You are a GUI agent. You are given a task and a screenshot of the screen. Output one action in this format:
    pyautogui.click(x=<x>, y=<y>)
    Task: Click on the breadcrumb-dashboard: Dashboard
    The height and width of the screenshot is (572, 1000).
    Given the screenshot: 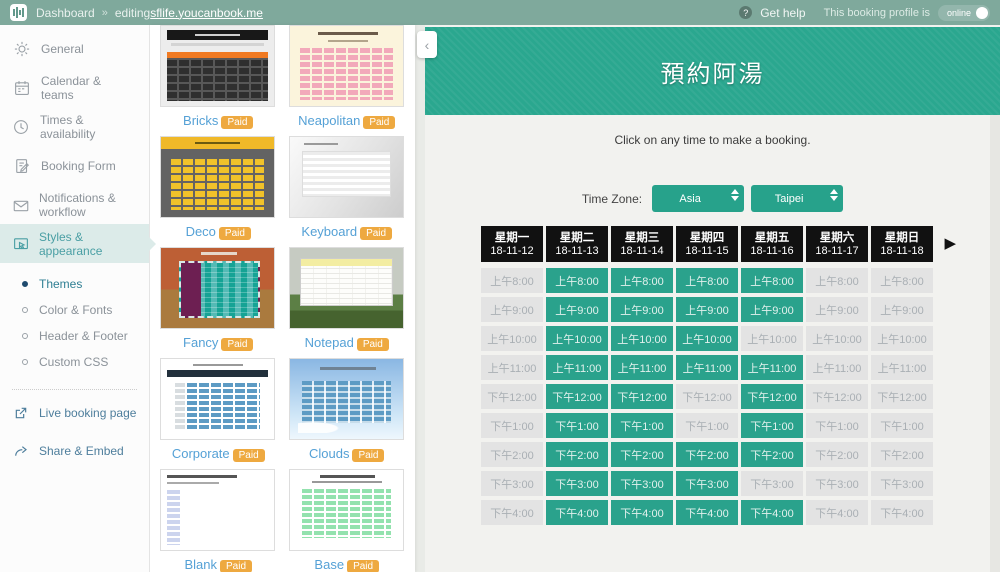 What is the action you would take?
    pyautogui.click(x=65, y=13)
    